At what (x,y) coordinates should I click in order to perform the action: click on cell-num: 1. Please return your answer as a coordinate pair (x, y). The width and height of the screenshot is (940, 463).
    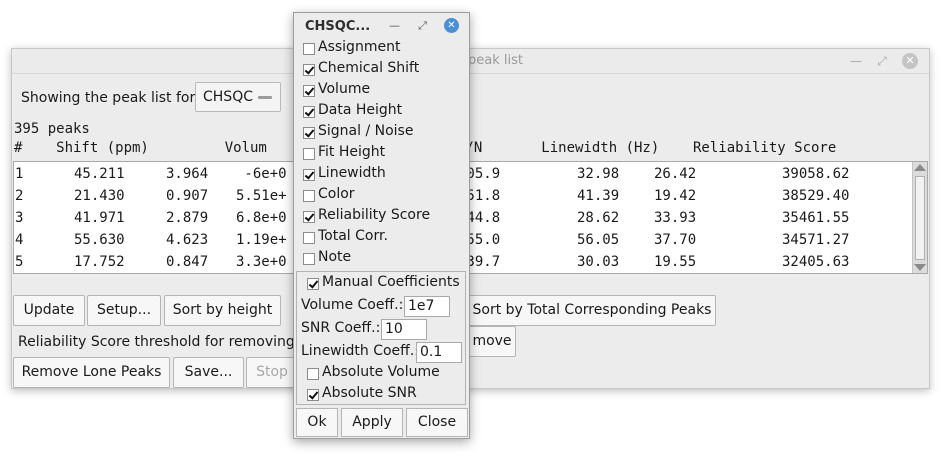
    Looking at the image, I should click on (19, 174).